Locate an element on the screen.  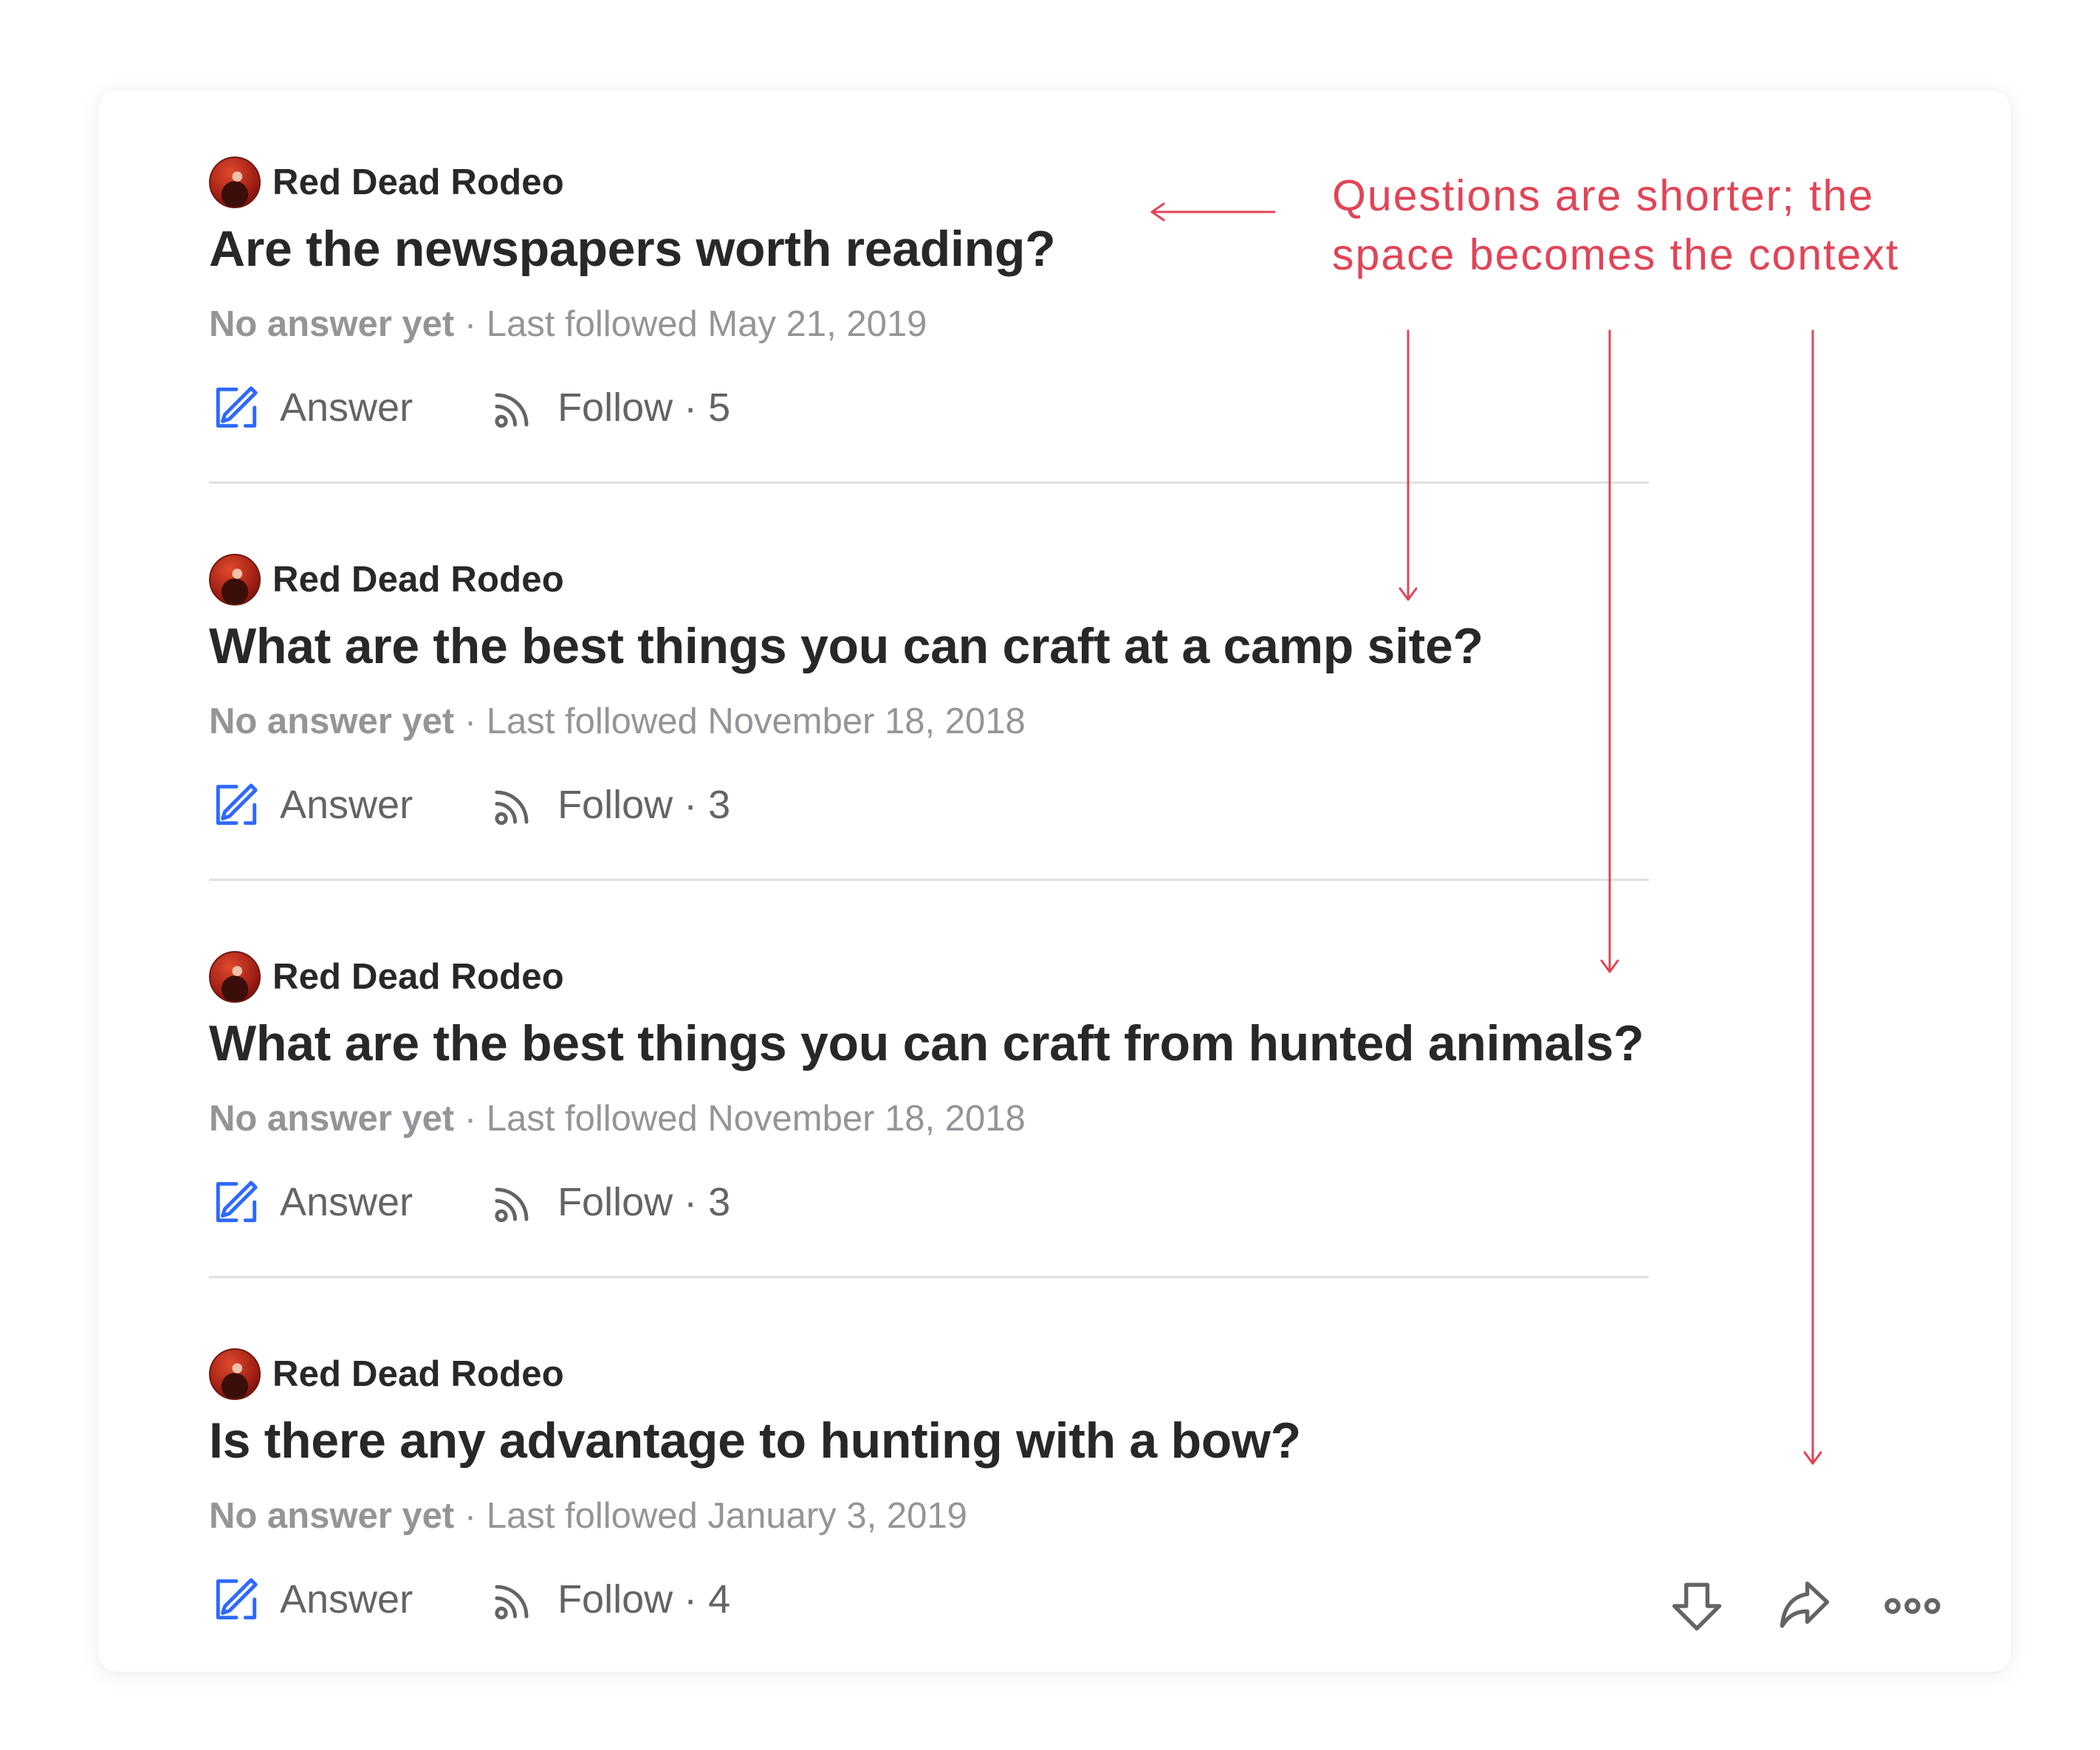
follow-button: Follow · 4 is located at coordinates (608, 1599).